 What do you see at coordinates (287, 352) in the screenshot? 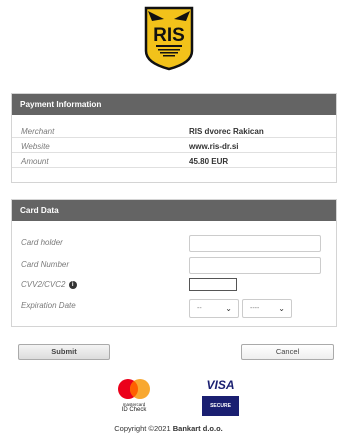
I see `cancel-button: Cancel` at bounding box center [287, 352].